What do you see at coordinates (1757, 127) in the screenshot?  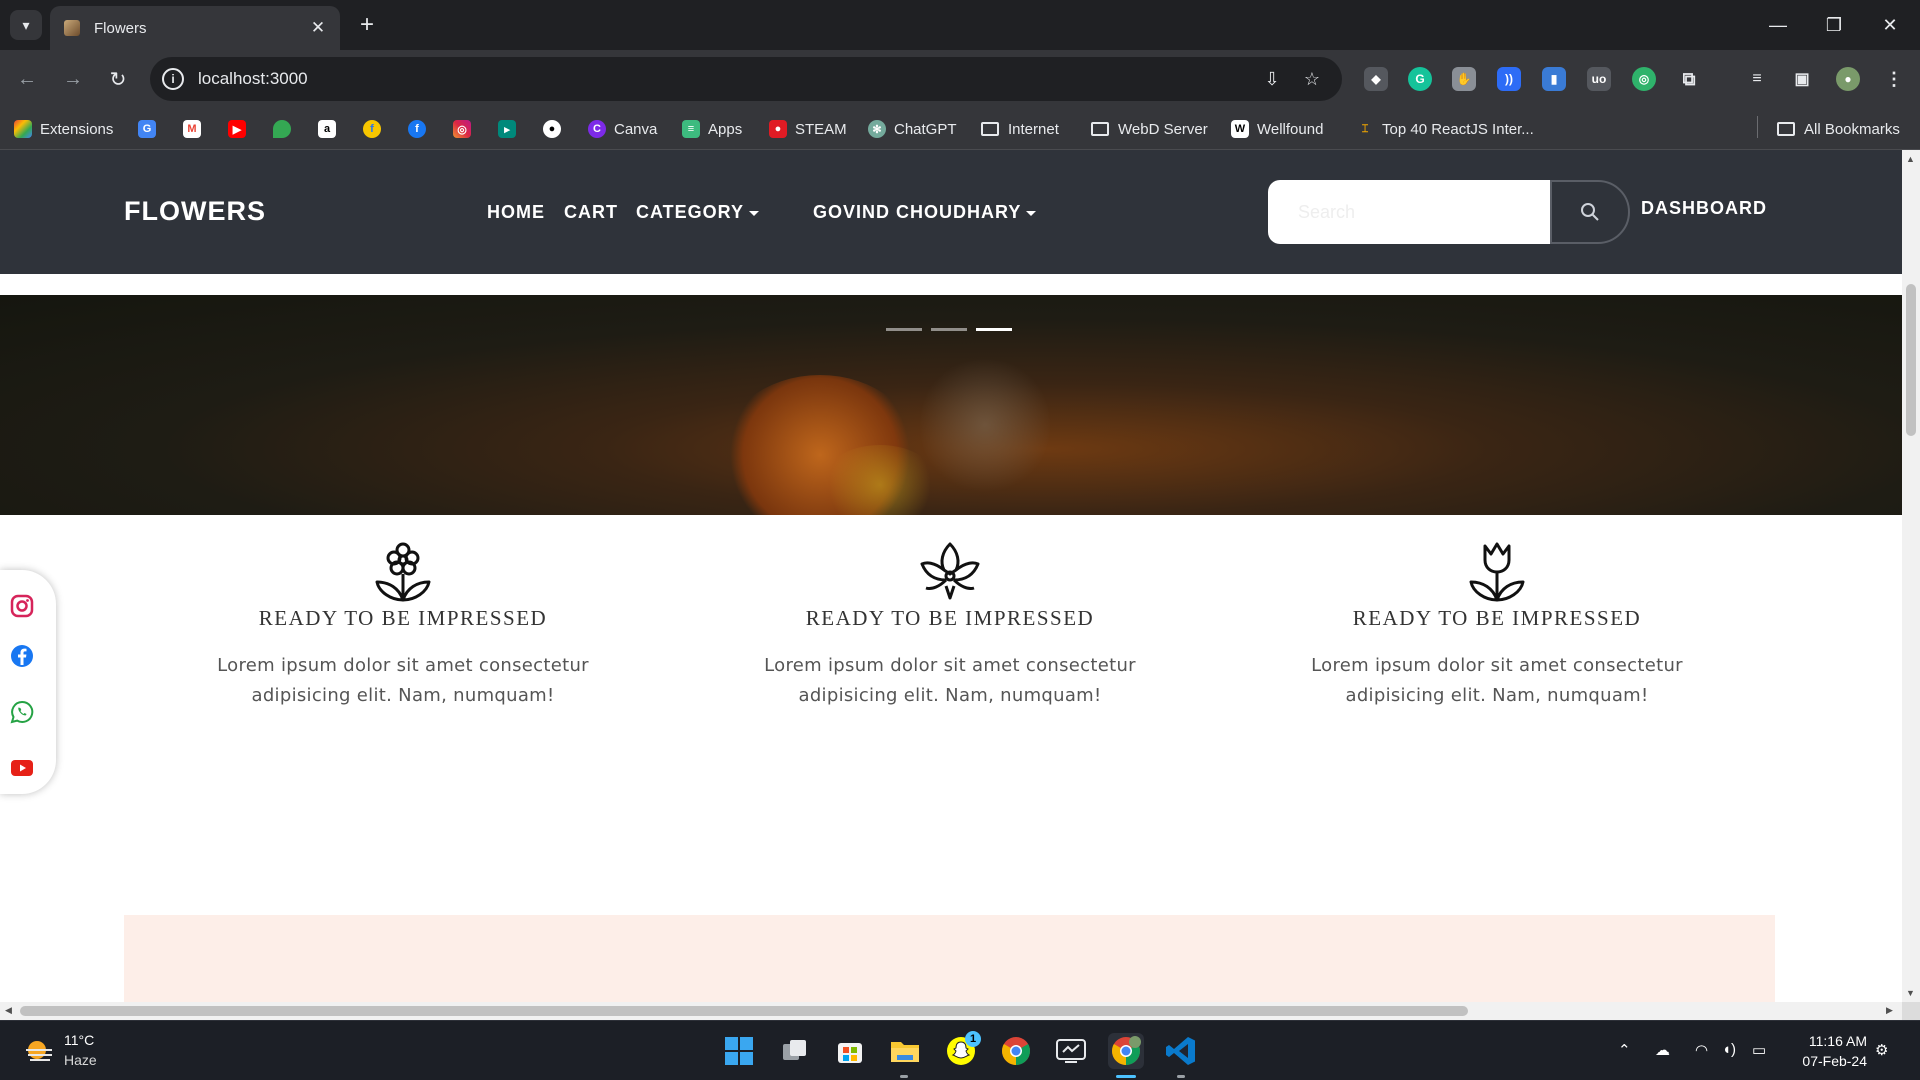 I see `bookmarks-divider` at bounding box center [1757, 127].